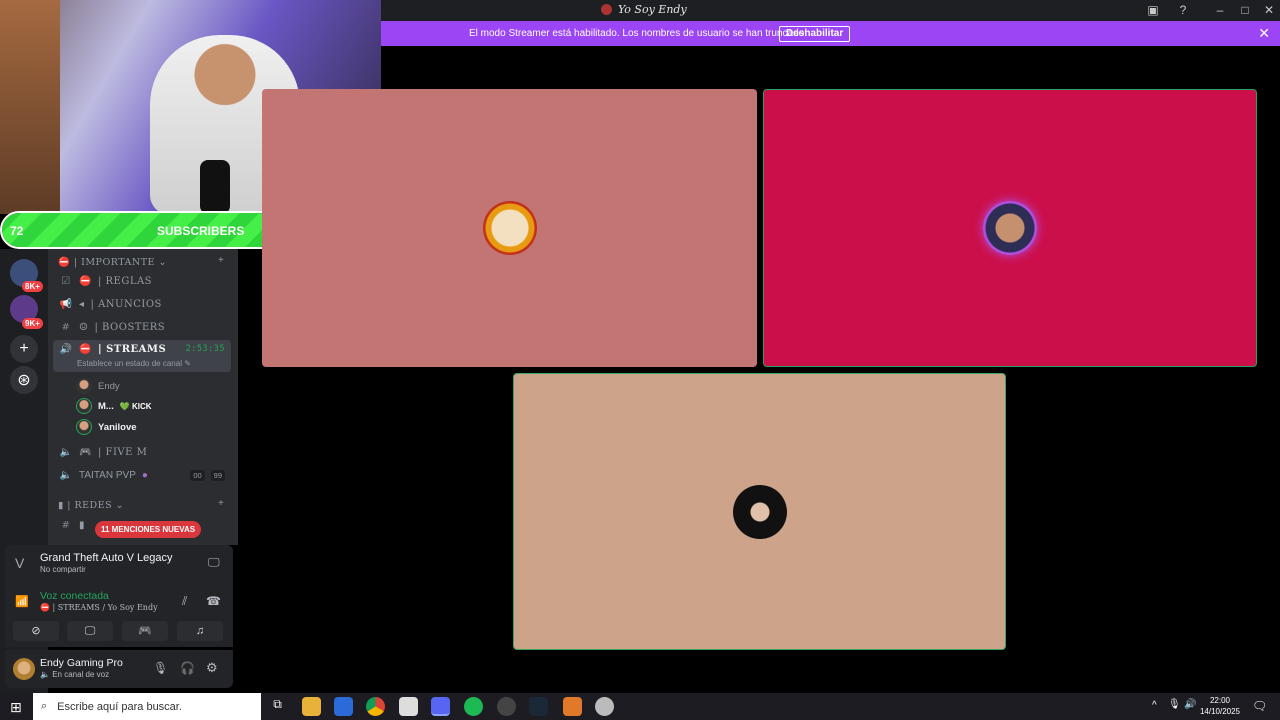  What do you see at coordinates (99, 607) in the screenshot?
I see `voice-channel: ⛔ | STREAMS / Yo Soy Endy` at bounding box center [99, 607].